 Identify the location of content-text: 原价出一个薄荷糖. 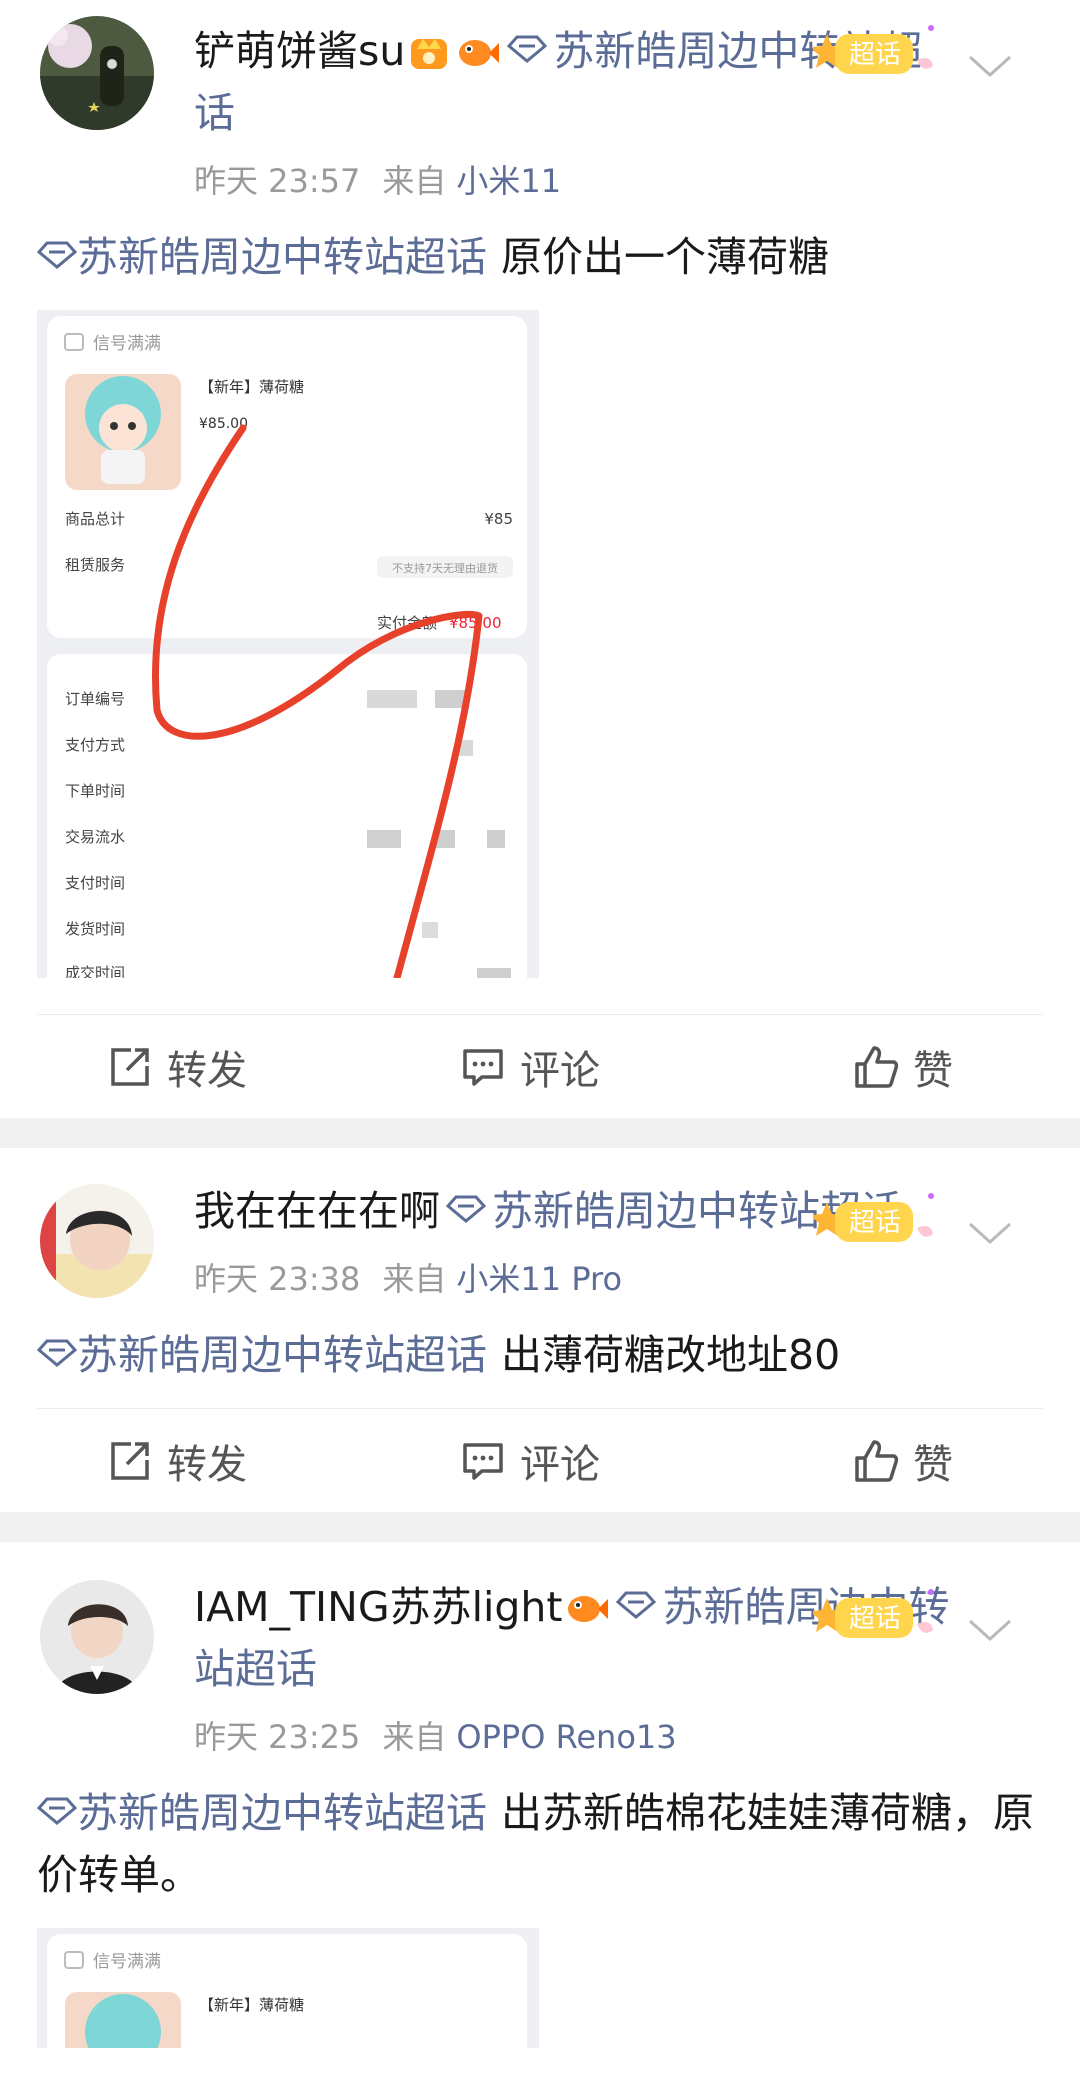
(665, 257).